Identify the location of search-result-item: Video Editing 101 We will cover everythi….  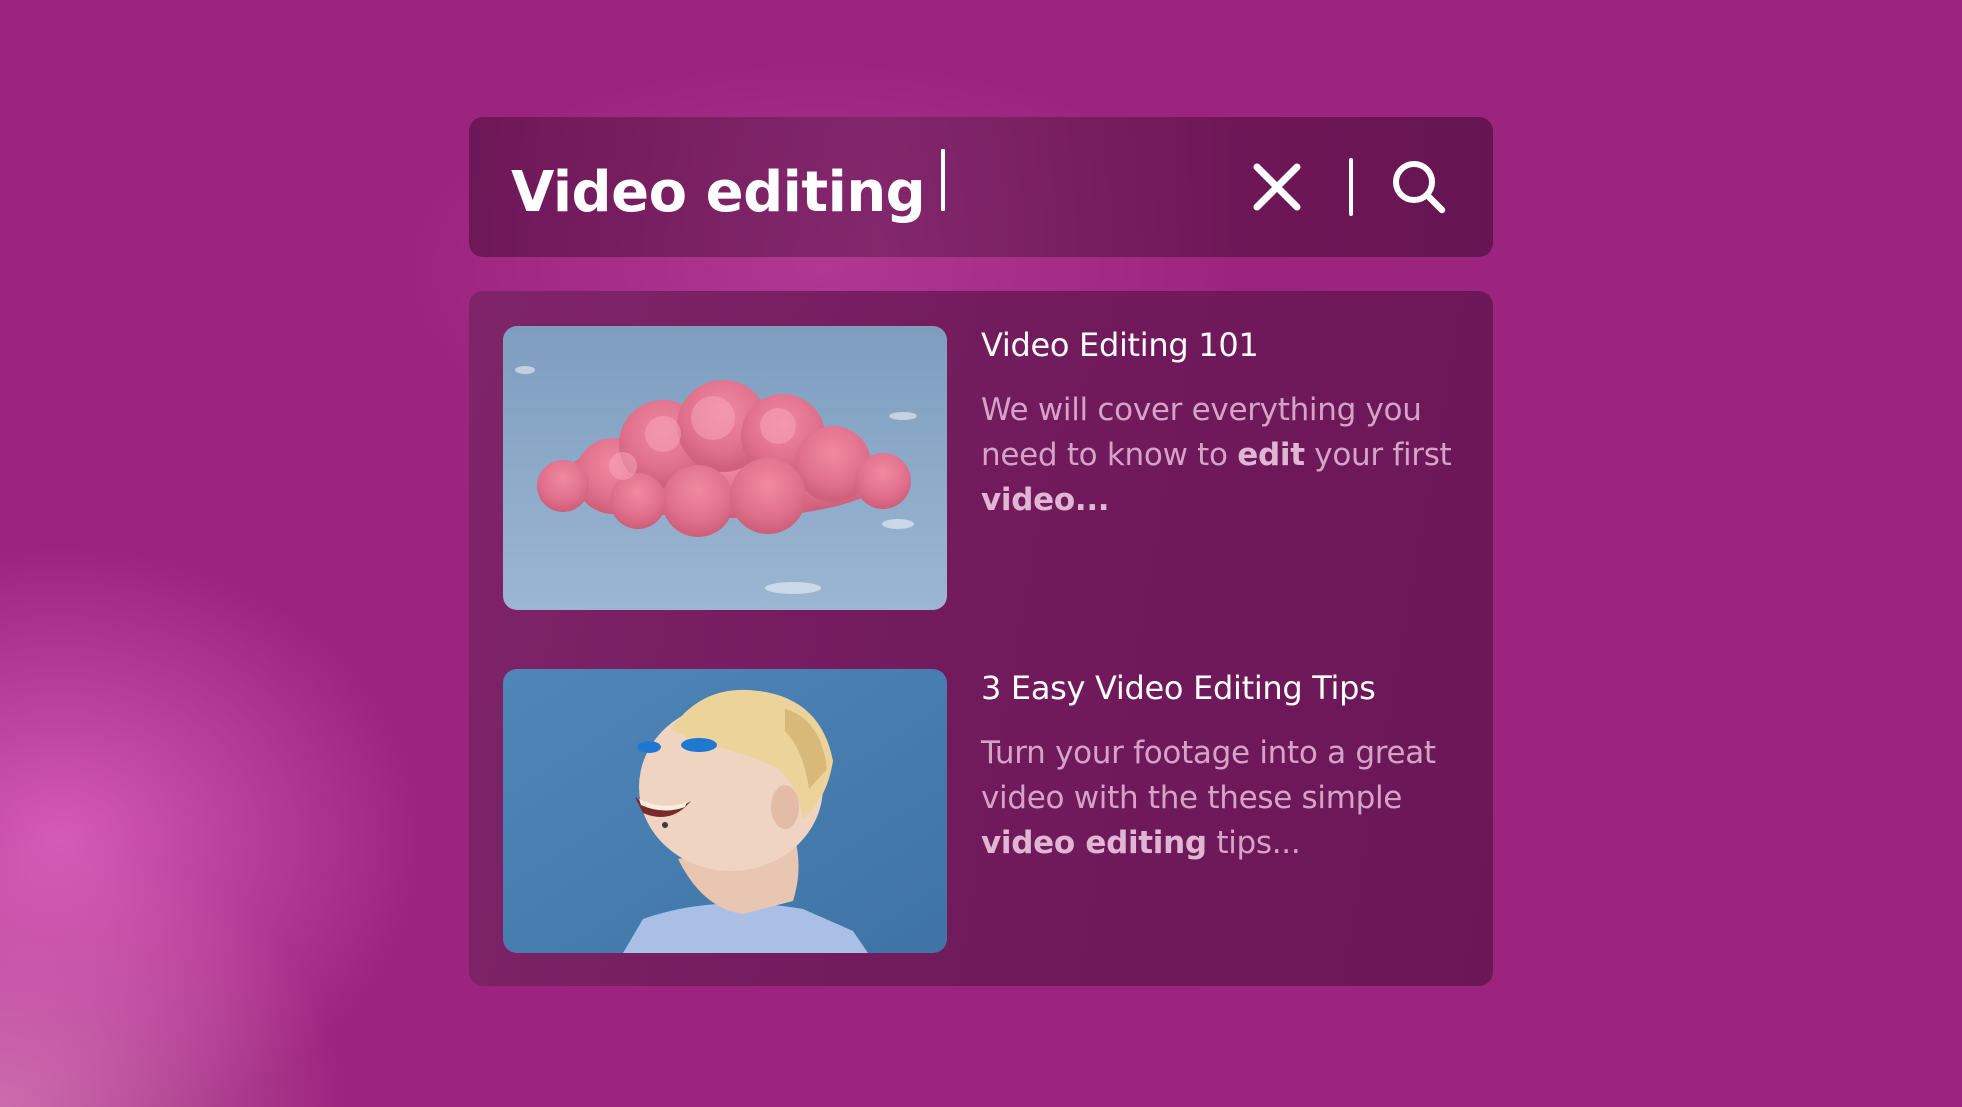
(983, 468).